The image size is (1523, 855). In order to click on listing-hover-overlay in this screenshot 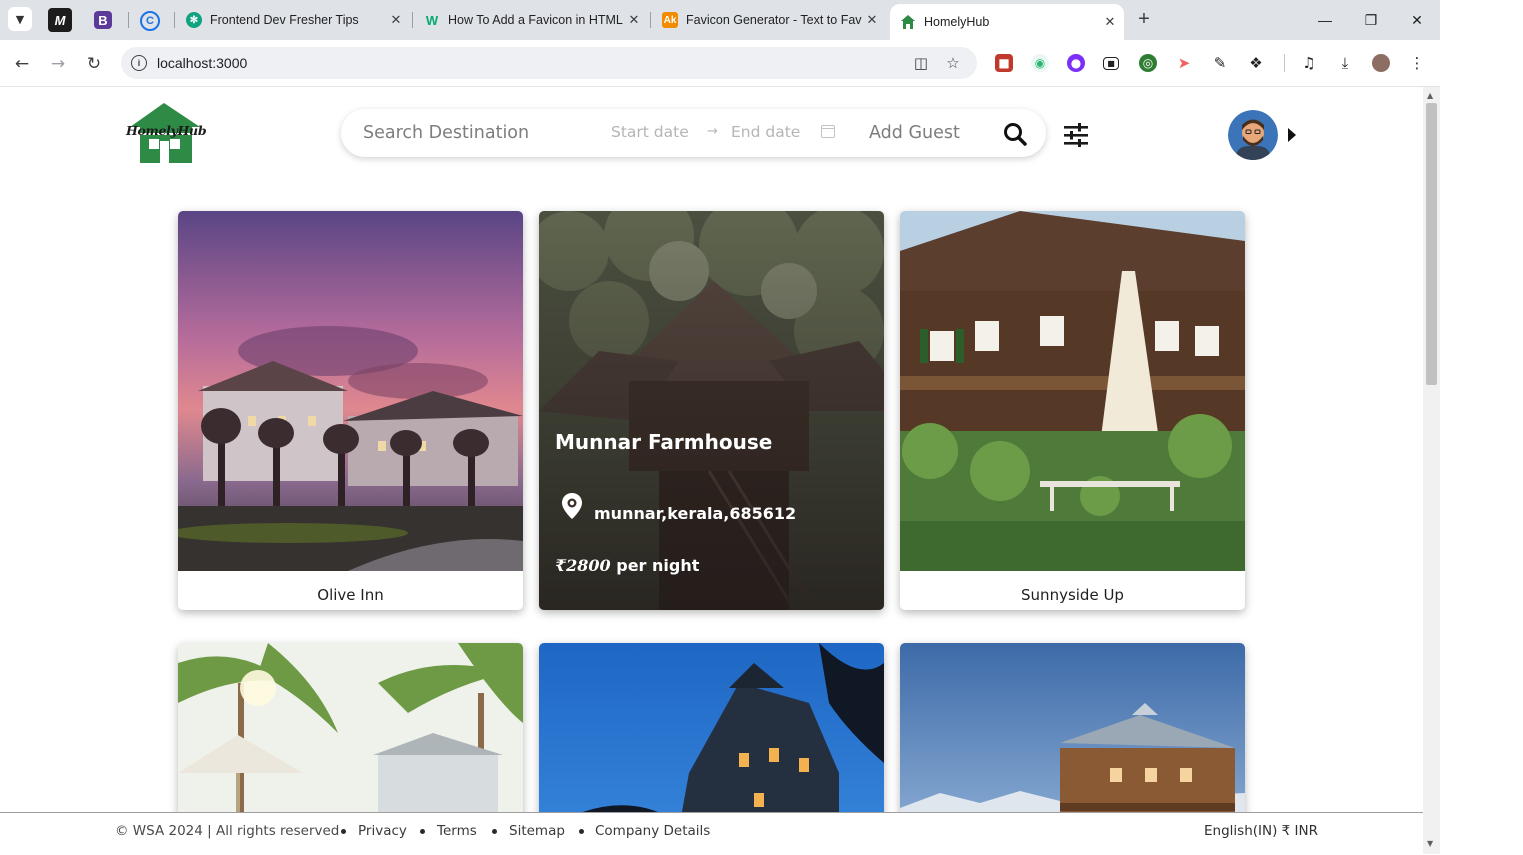, I will do `click(711, 410)`.